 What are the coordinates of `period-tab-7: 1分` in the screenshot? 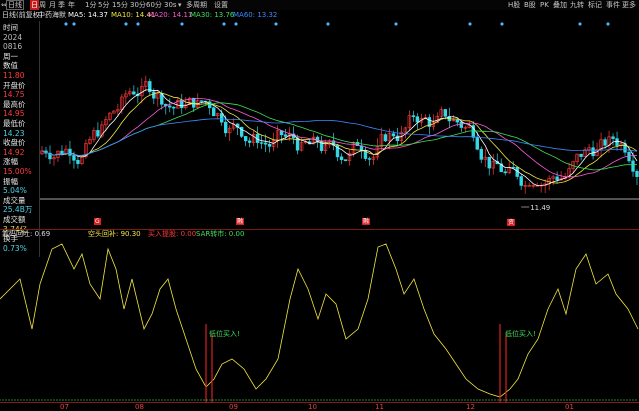 It's located at (90, 5).